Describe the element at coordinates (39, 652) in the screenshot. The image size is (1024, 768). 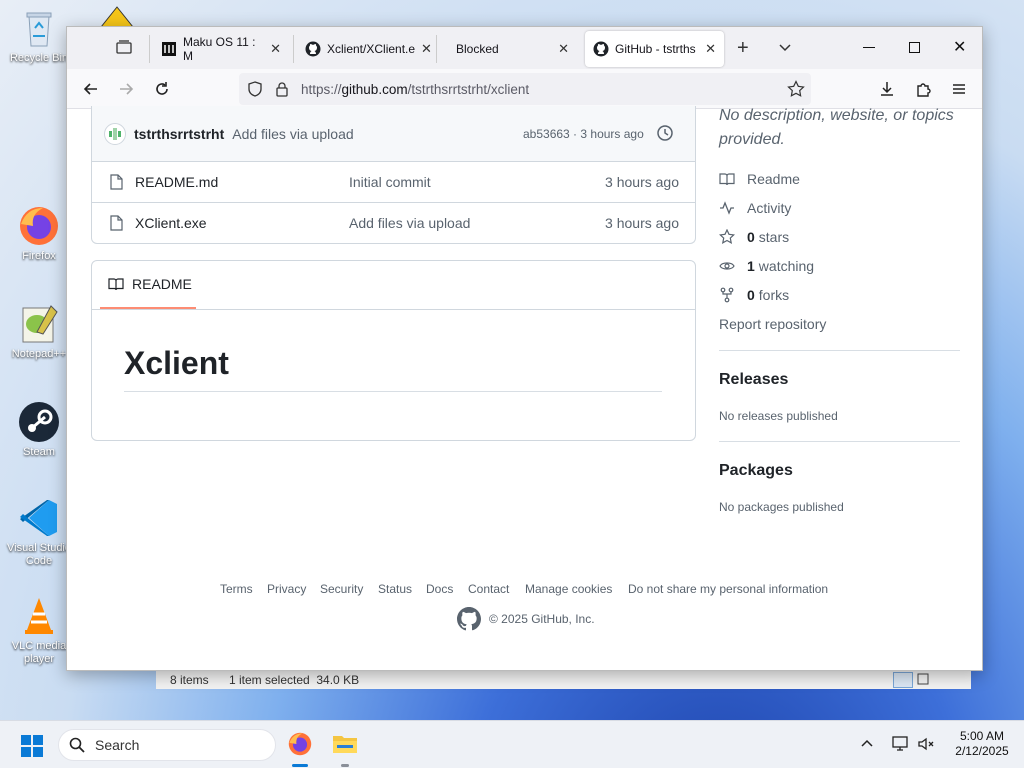
I see `desktop-icon-label: VLC media player` at that location.